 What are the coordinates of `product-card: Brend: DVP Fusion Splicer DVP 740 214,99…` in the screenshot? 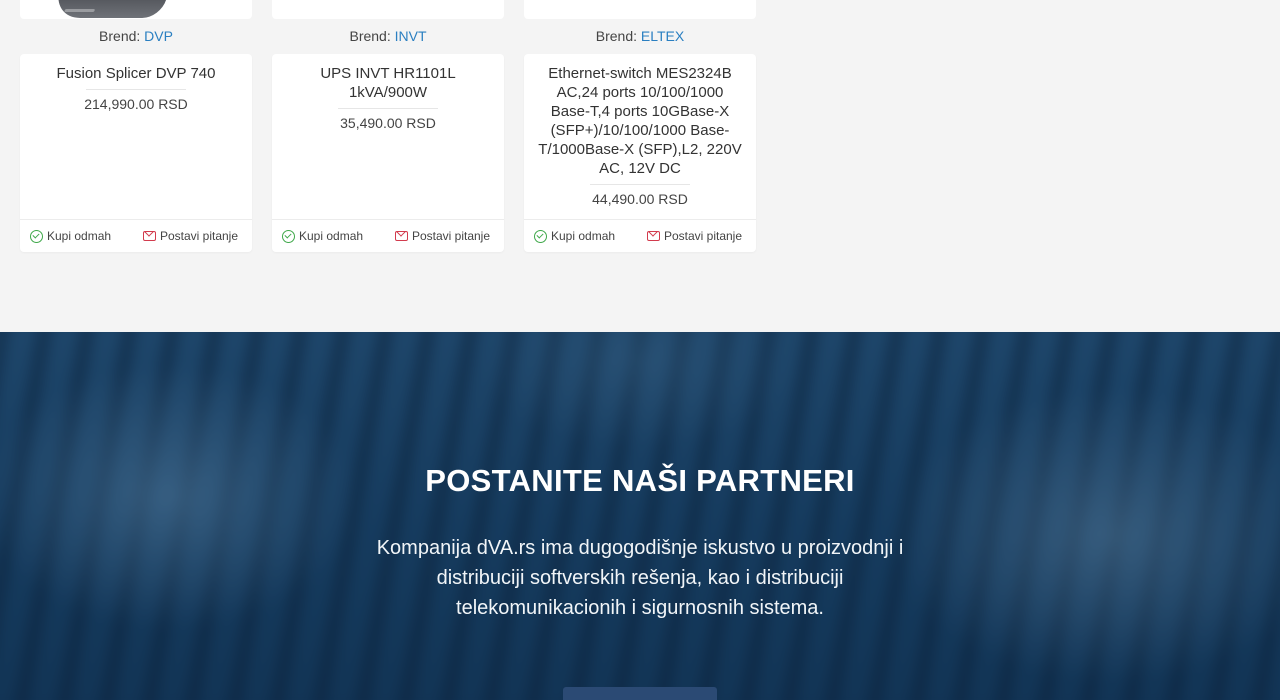 It's located at (136, 126).